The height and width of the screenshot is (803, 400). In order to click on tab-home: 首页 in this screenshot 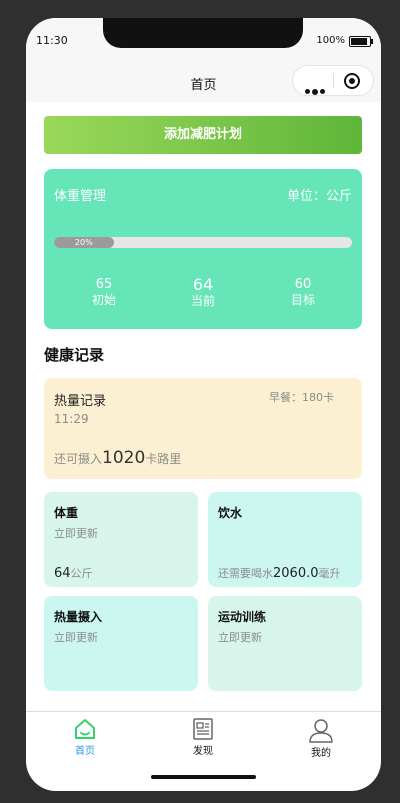, I will do `click(85, 737)`.